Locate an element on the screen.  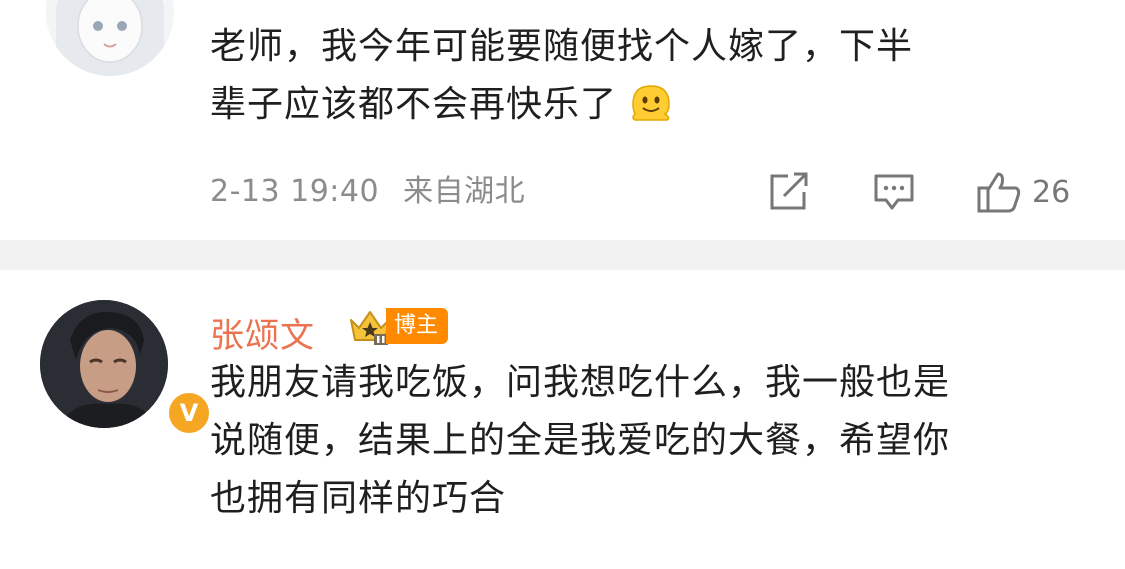
comment-meta: 2-13 19:40 来自湖北 is located at coordinates (374, 188).